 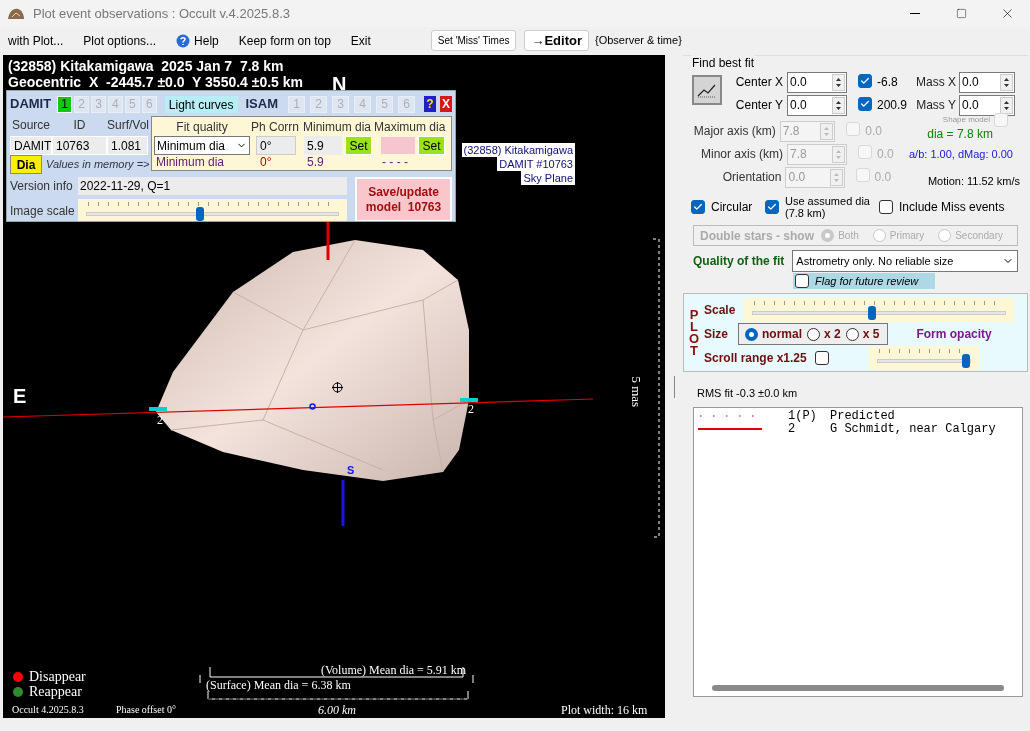 I want to click on menu-item: Help, so click(x=197, y=40).